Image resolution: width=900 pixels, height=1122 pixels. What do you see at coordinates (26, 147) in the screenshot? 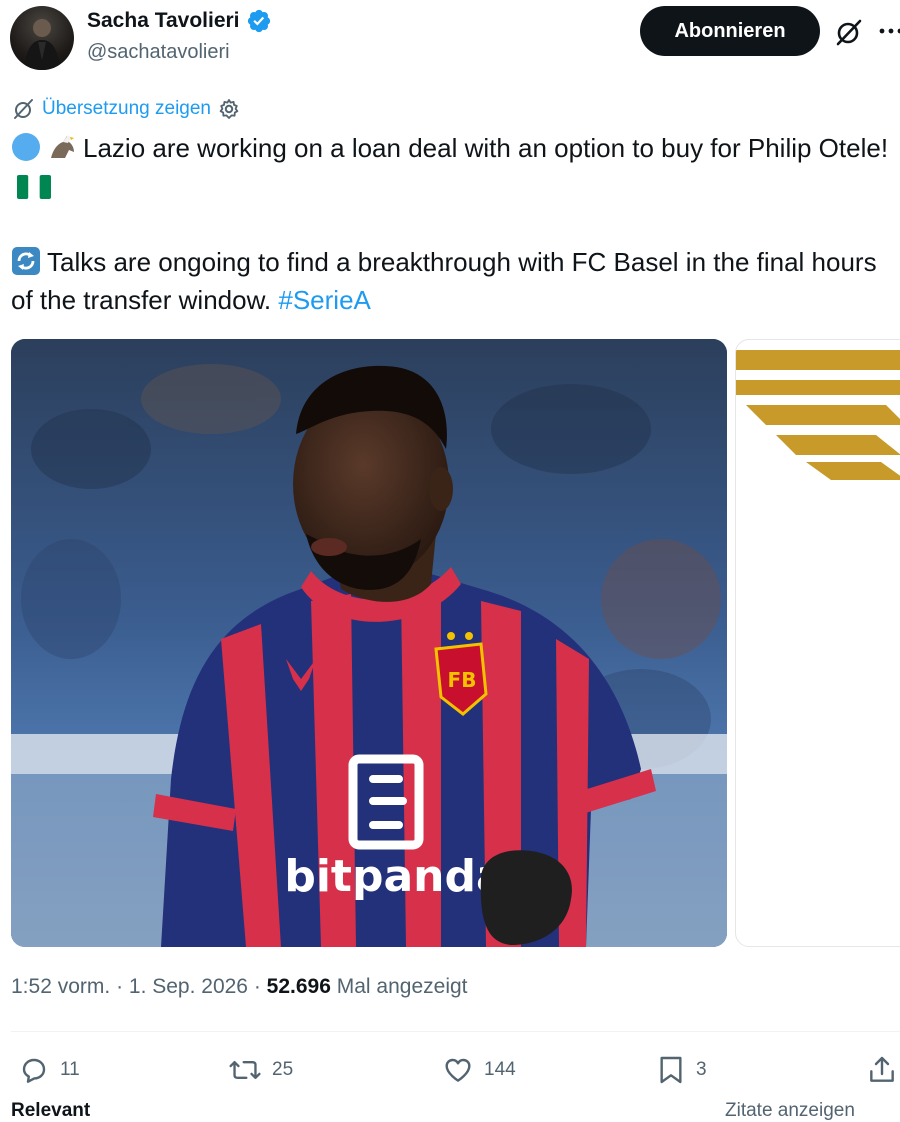
I see `blue-circle-icon` at bounding box center [26, 147].